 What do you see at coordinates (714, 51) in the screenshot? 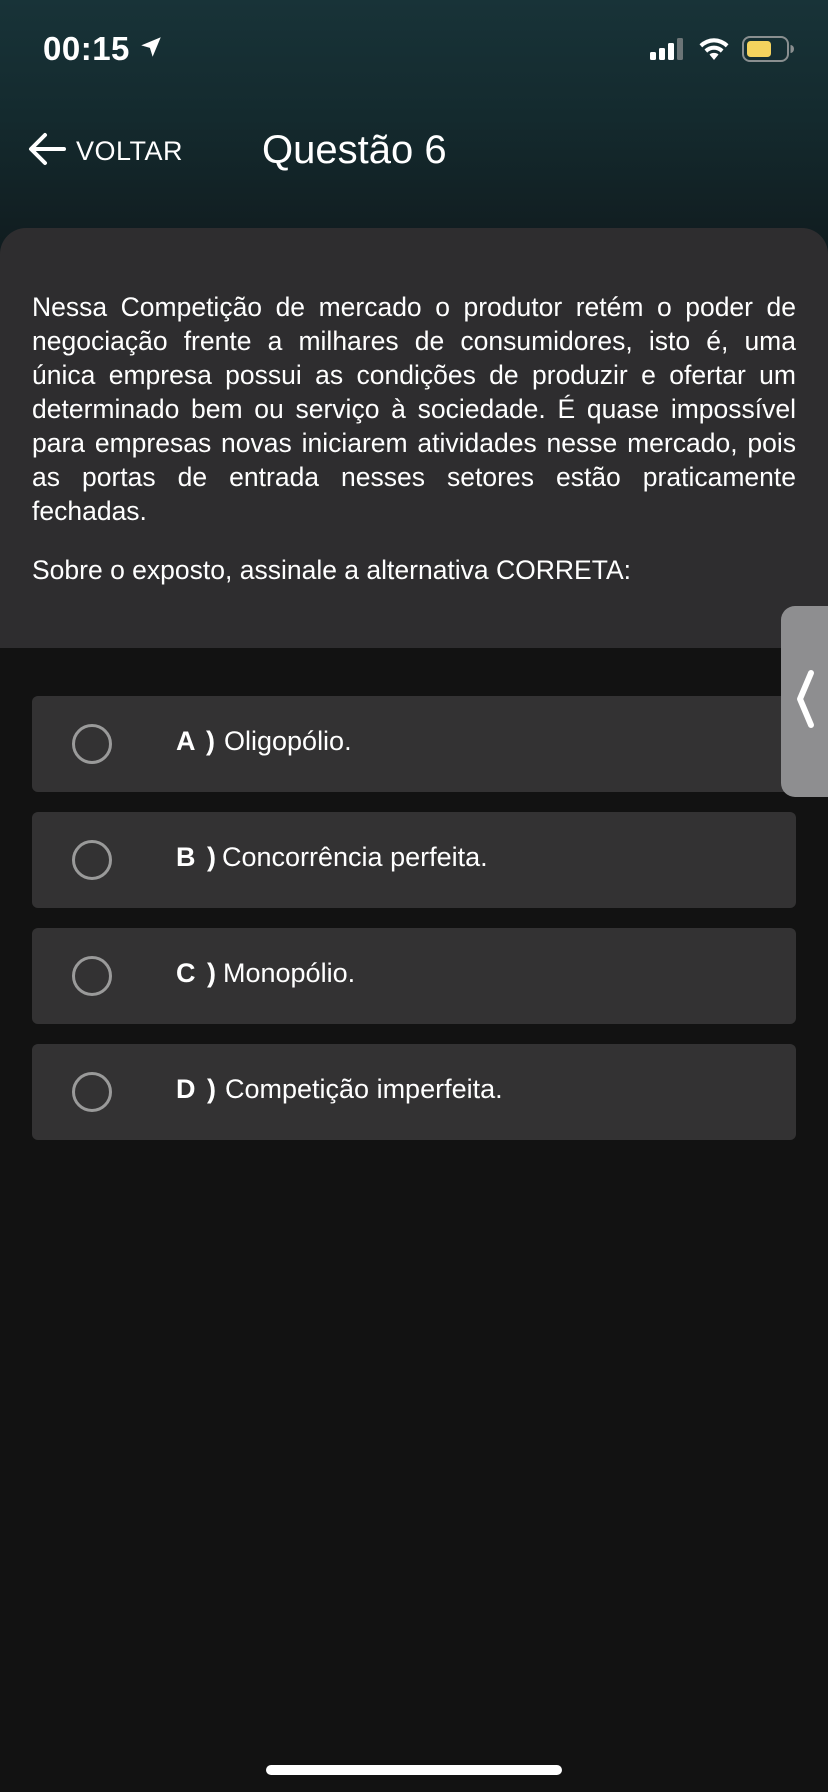
I see `wifi-icon` at bounding box center [714, 51].